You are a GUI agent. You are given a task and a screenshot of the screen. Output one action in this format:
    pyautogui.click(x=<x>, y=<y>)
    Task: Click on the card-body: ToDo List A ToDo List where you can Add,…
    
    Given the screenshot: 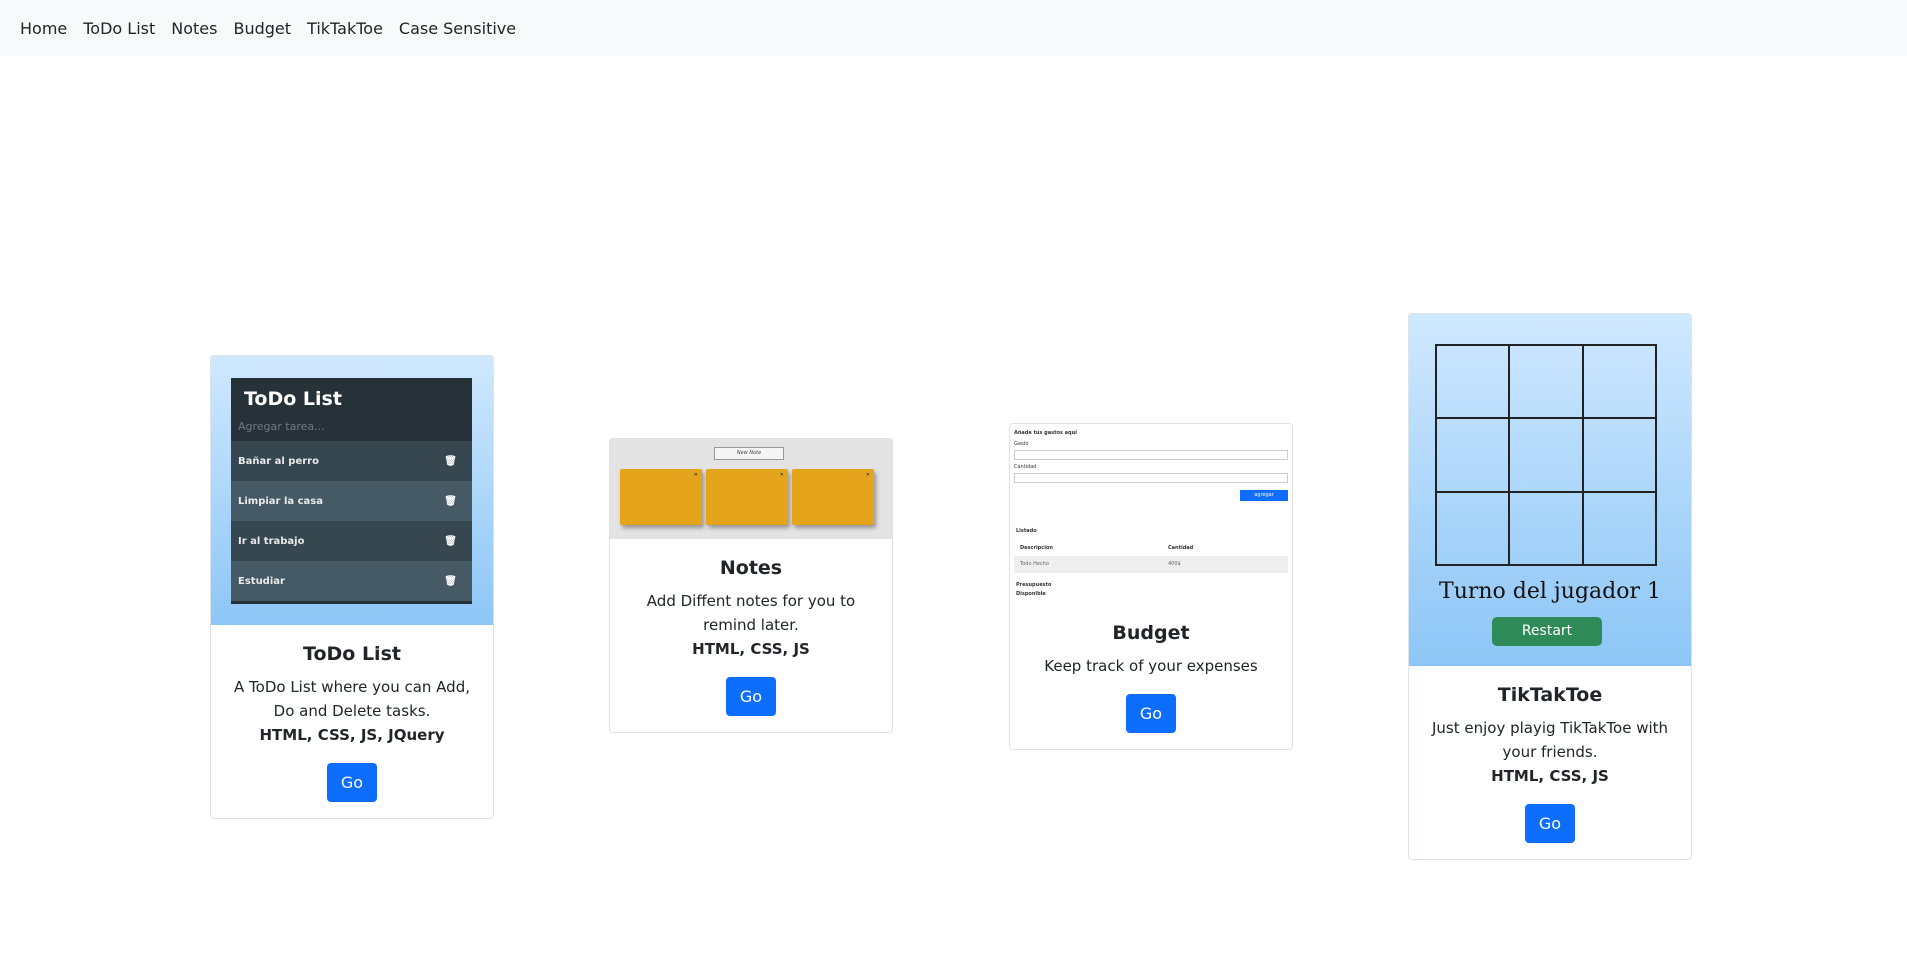 What is the action you would take?
    pyautogui.click(x=352, y=721)
    